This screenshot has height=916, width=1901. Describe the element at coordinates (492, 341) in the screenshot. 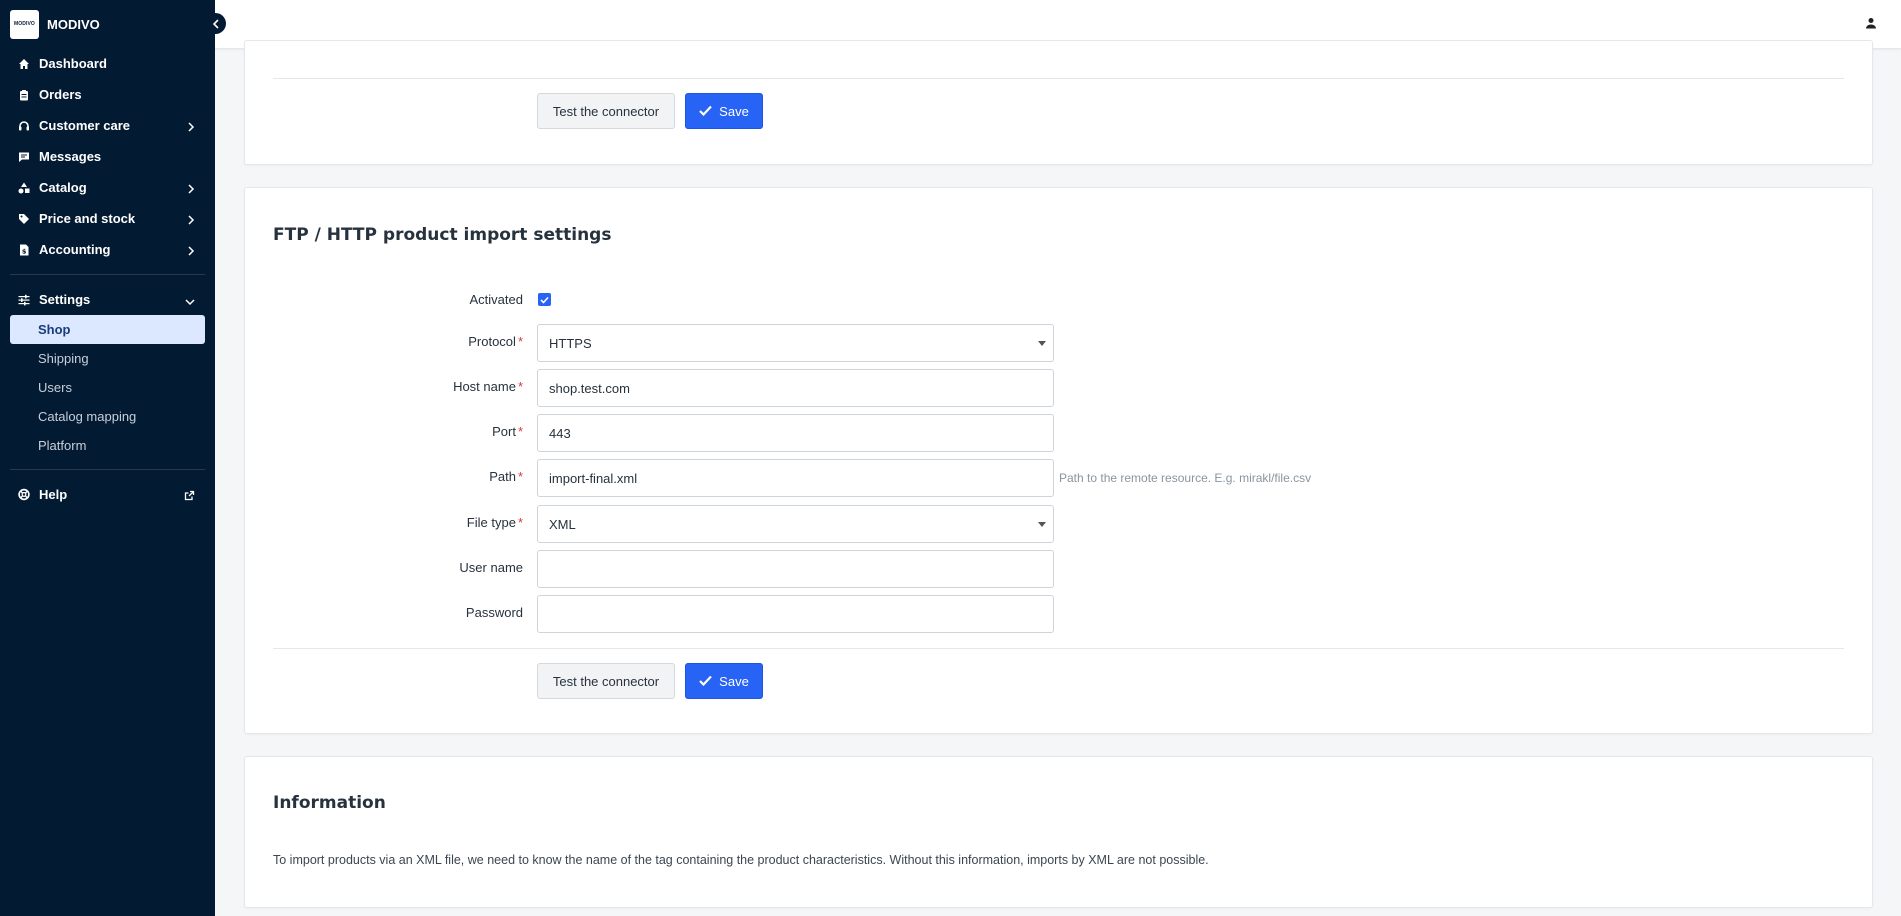

I see `label-text: Protocol` at that location.